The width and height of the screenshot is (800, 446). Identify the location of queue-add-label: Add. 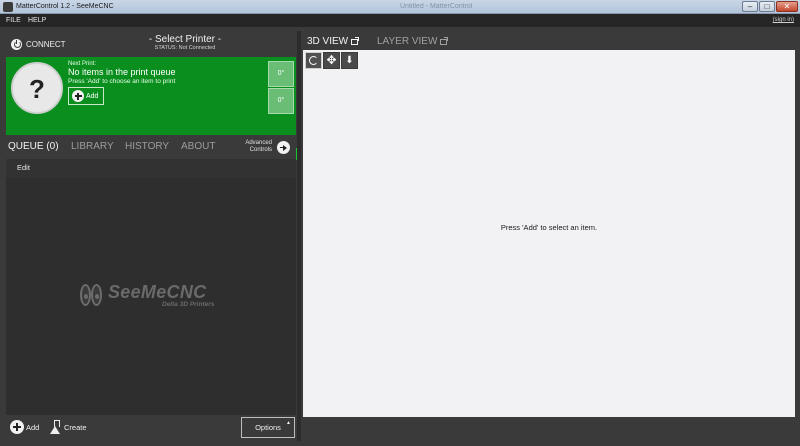
(33, 427).